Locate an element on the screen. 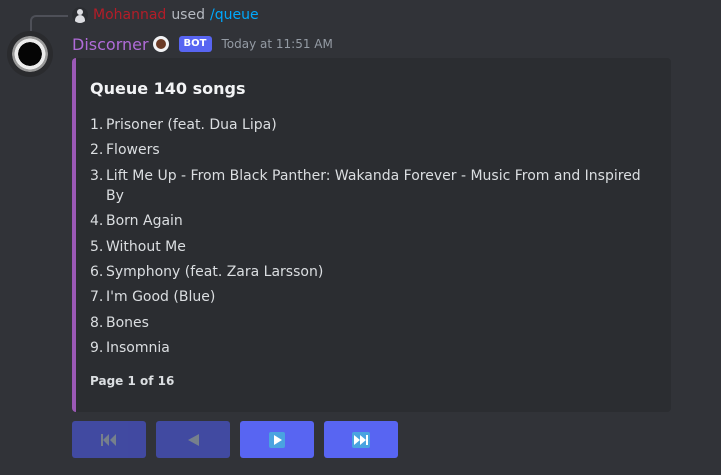  song-number: 9. is located at coordinates (97, 348).